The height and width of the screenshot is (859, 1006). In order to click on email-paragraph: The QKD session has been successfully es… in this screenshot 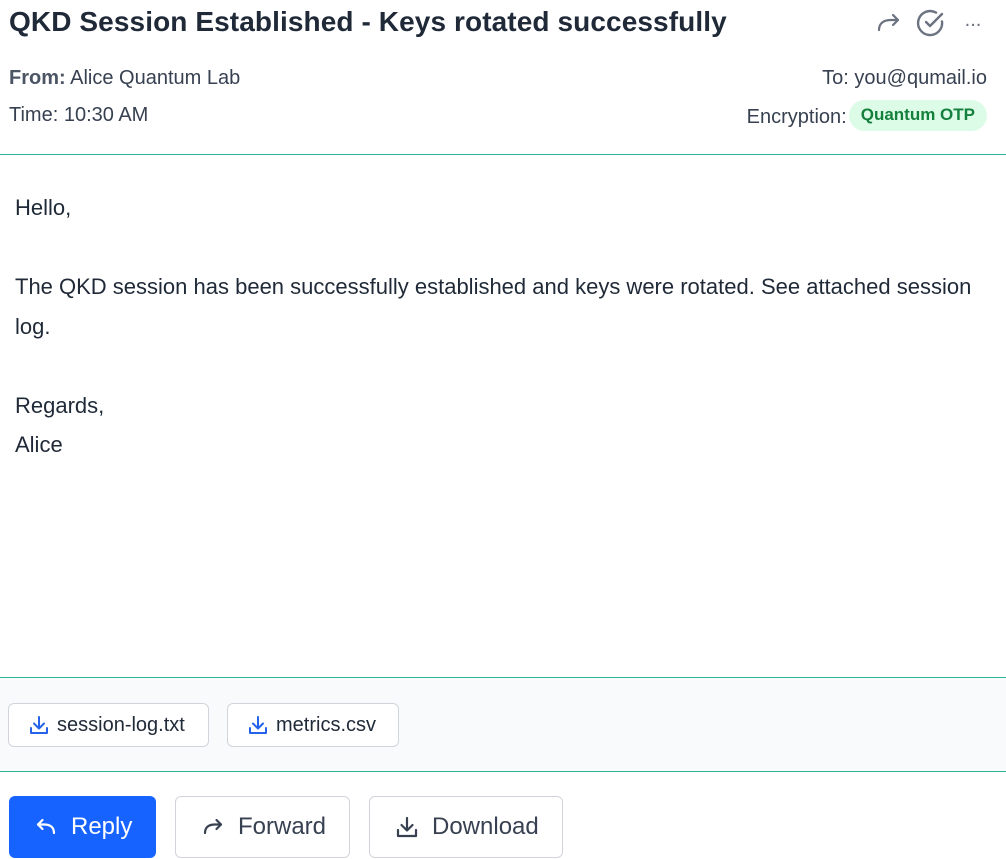, I will do `click(493, 306)`.